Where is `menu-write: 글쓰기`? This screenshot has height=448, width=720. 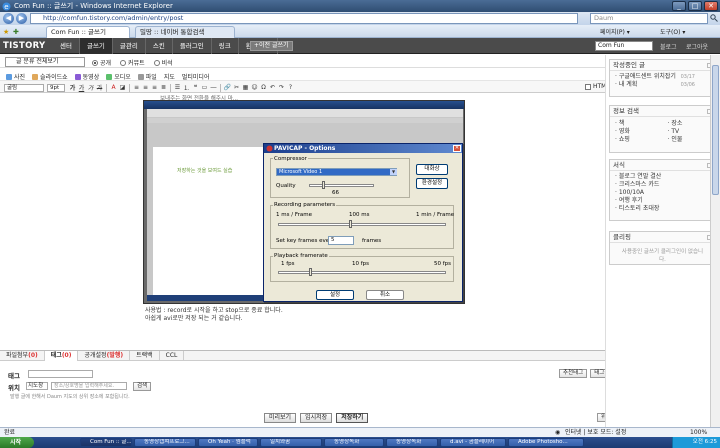 menu-write: 글쓰기 is located at coordinates (96, 46).